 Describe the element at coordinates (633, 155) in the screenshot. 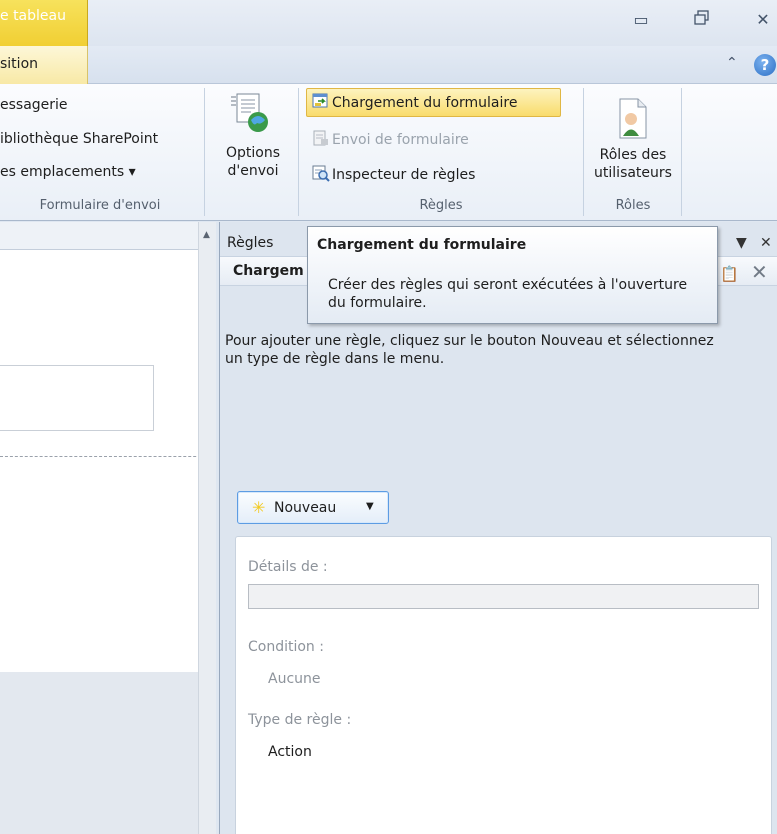

I see `user-roles-label-1: Rôles des` at that location.